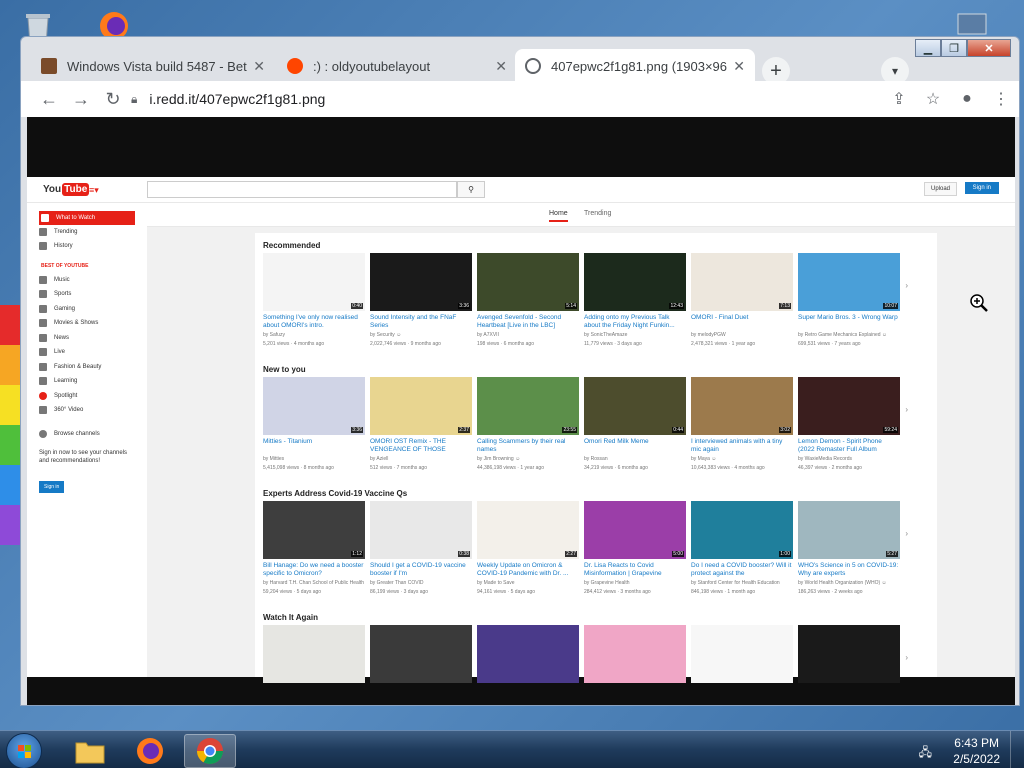  Describe the element at coordinates (1001, 99) in the screenshot. I see `menu-kebab-icon: ⋮` at that location.